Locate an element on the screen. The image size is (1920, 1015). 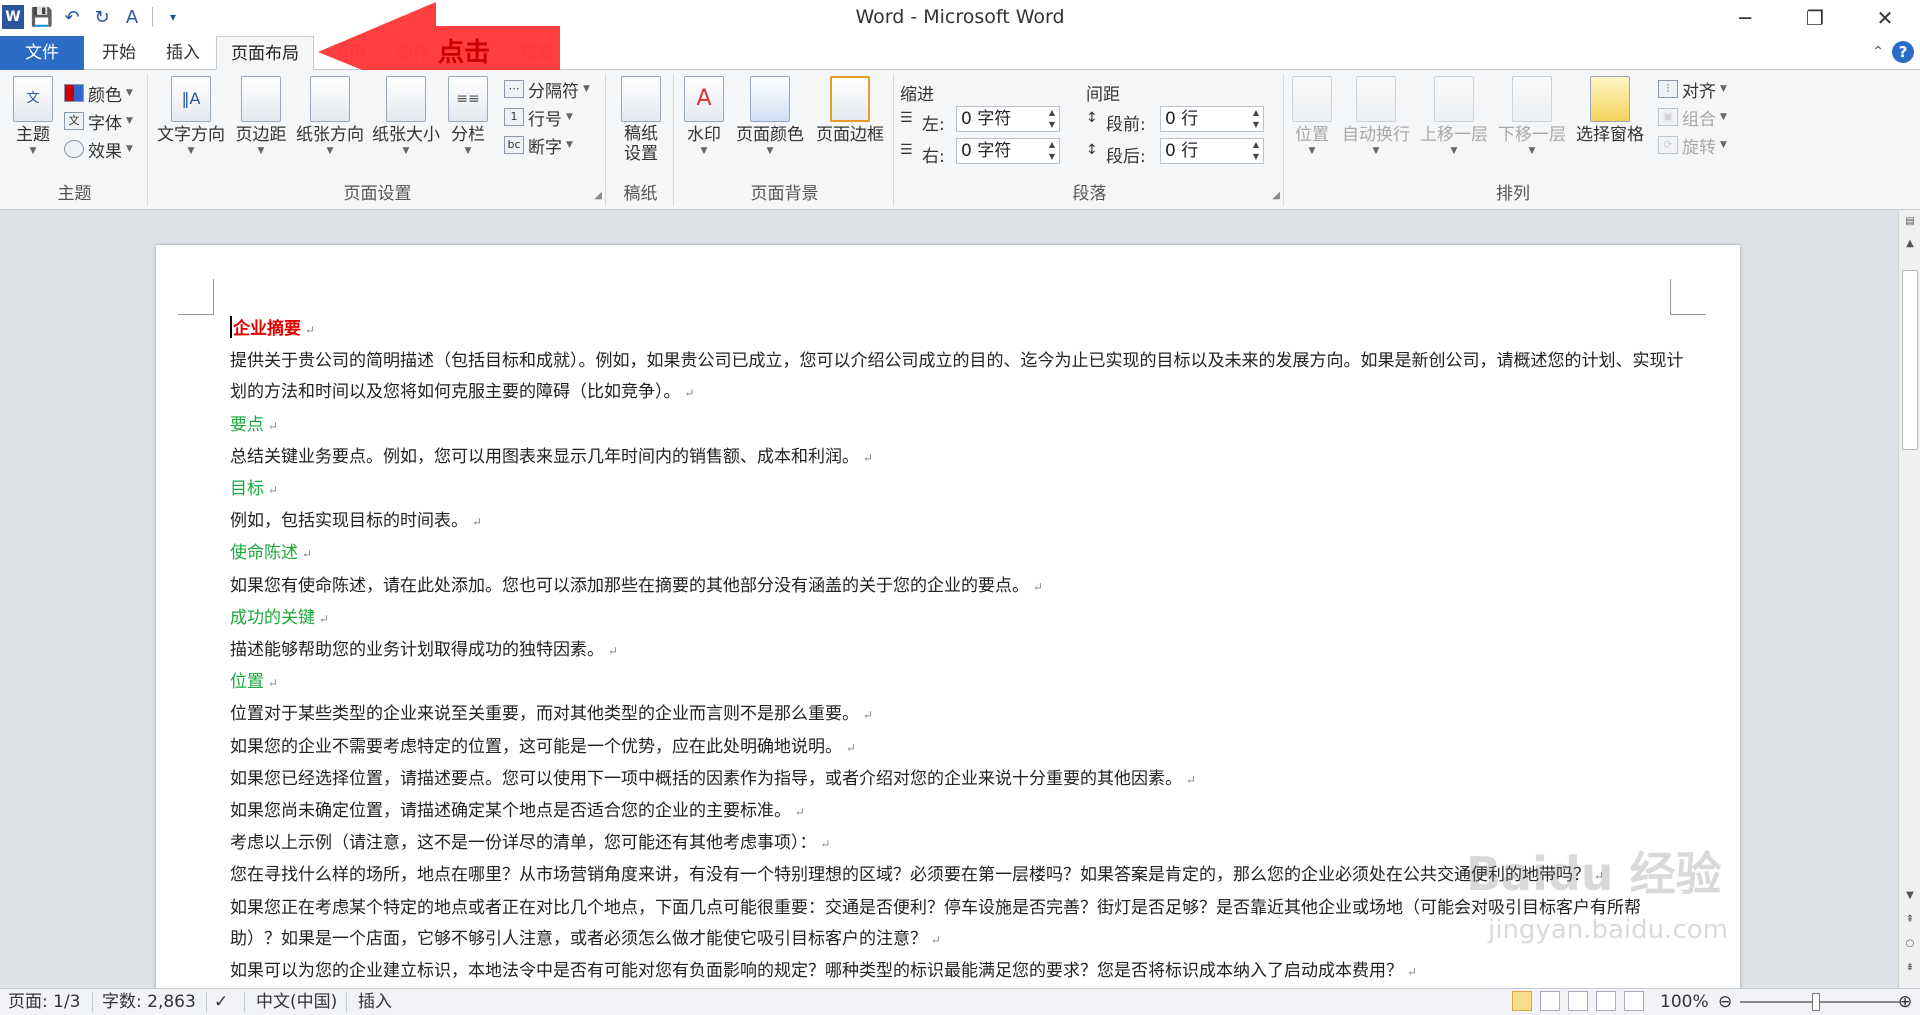
space-before-input: 0 行 ▲ ▼ is located at coordinates (1212, 119).